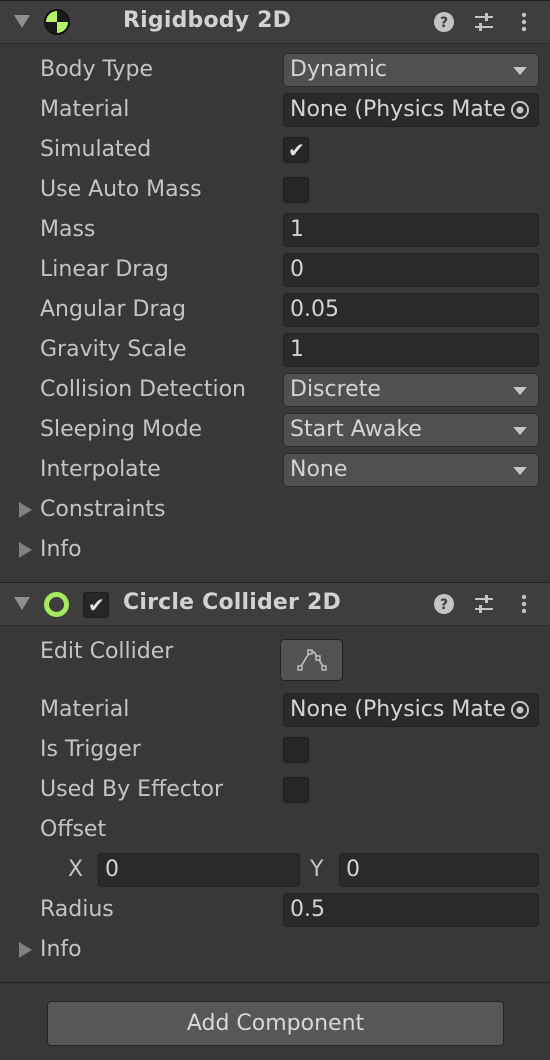 This screenshot has height=1060, width=550. I want to click on edit-collider-button, so click(311, 660).